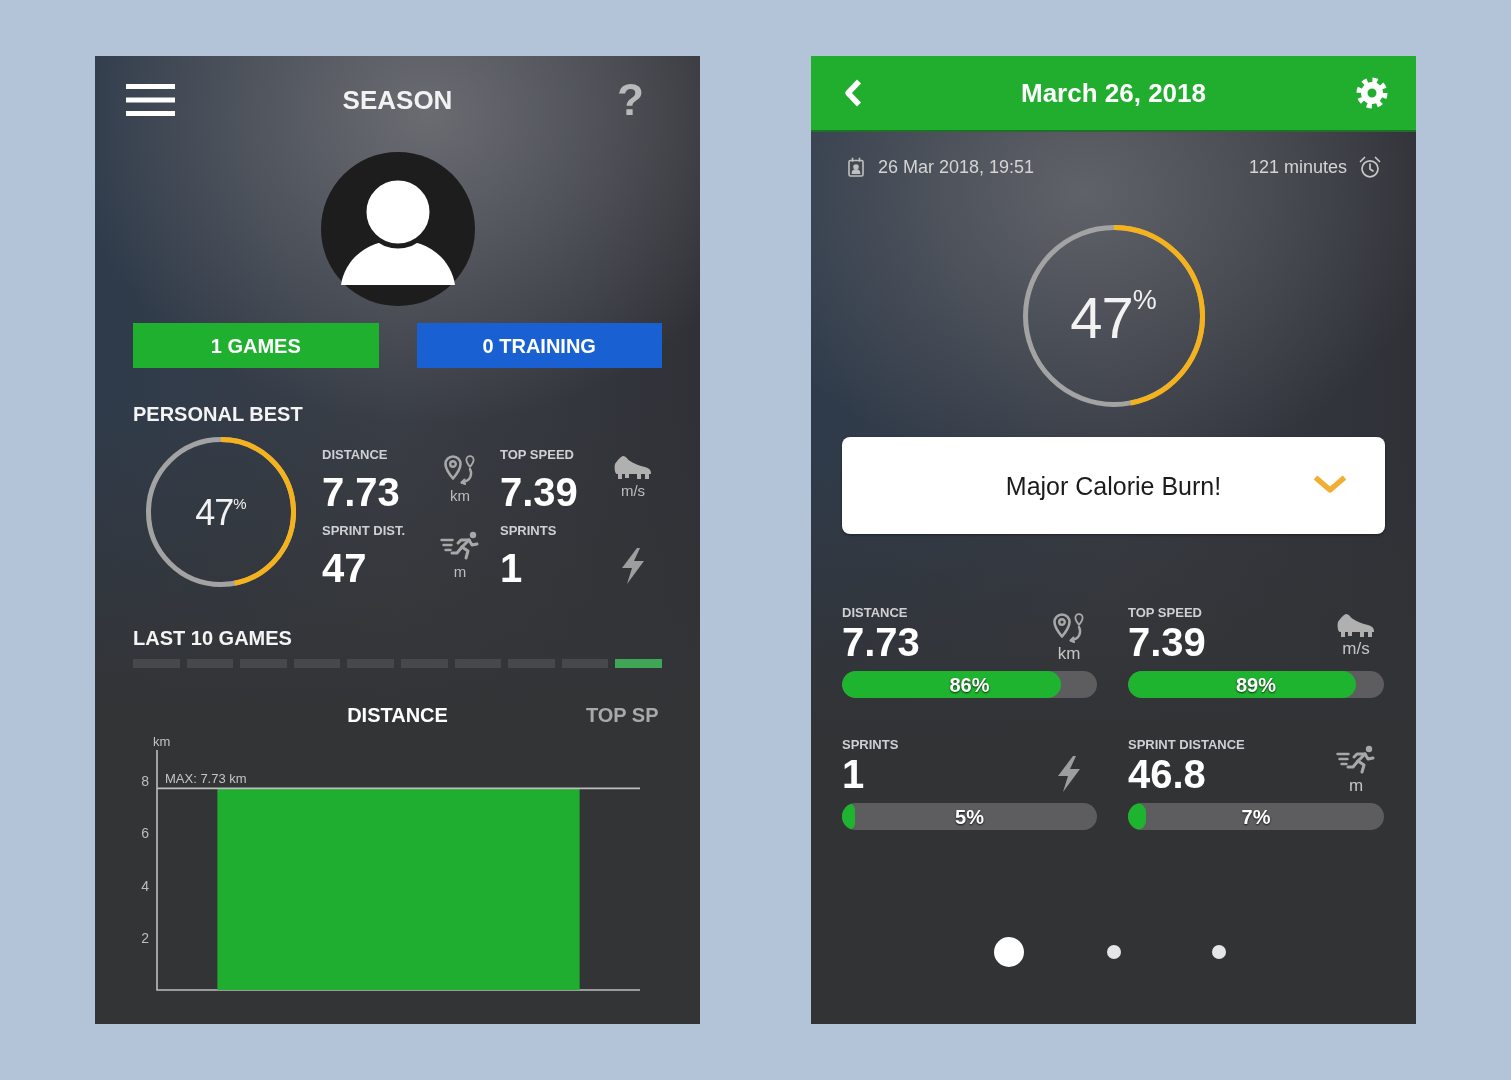 The image size is (1511, 1080). What do you see at coordinates (1330, 484) in the screenshot?
I see `chevron-down-icon` at bounding box center [1330, 484].